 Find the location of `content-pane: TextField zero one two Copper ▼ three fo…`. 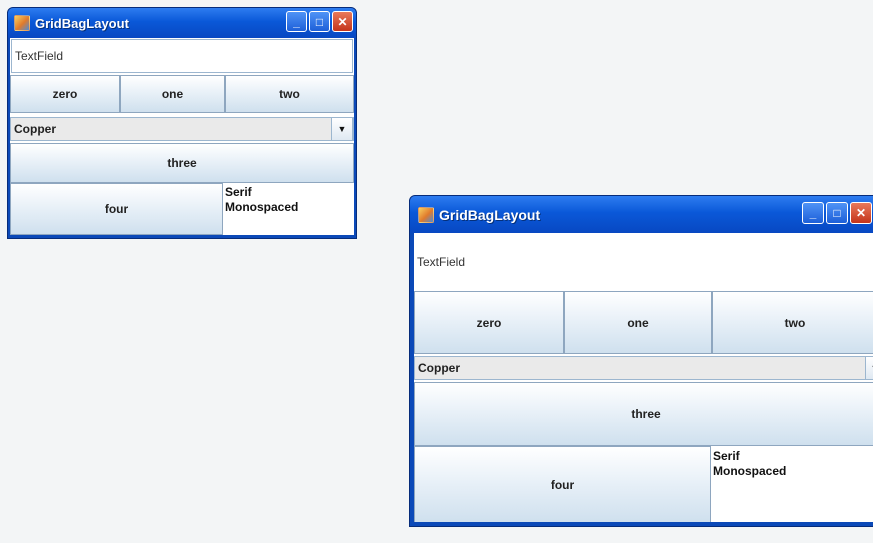

content-pane: TextField zero one two Copper ▼ three fo… is located at coordinates (182, 136).